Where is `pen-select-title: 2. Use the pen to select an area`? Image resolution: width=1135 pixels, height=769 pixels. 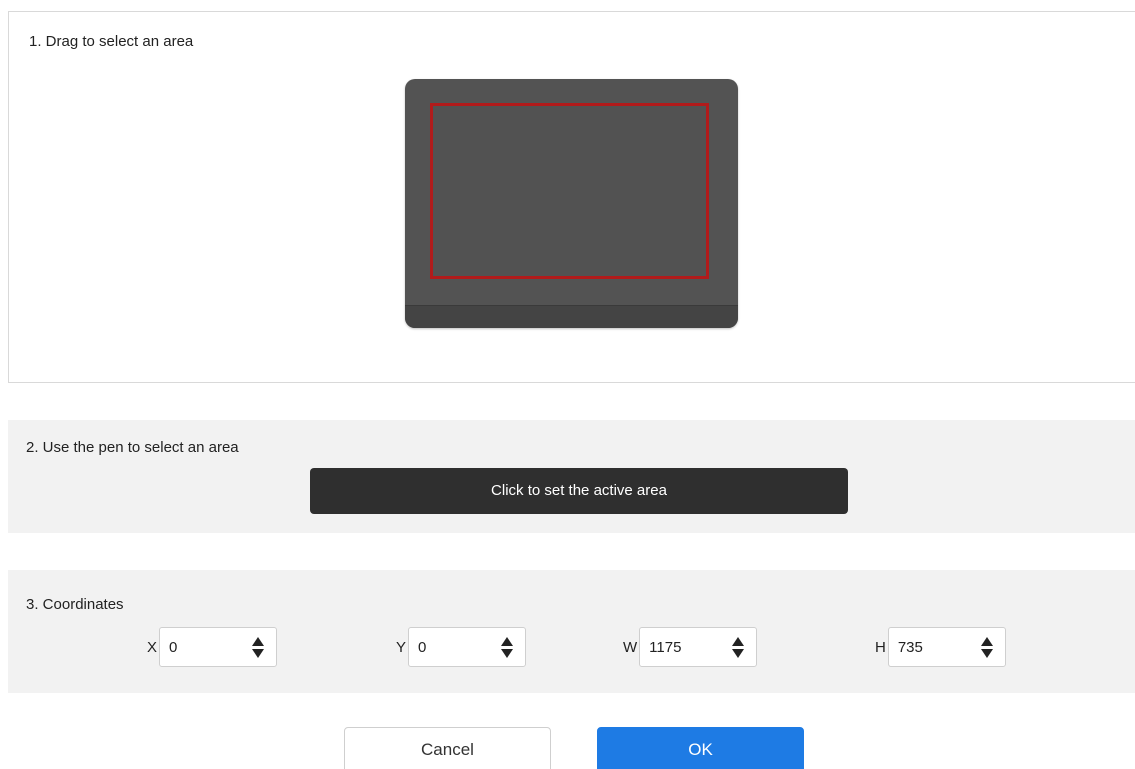 pen-select-title: 2. Use the pen to select an area is located at coordinates (132, 447).